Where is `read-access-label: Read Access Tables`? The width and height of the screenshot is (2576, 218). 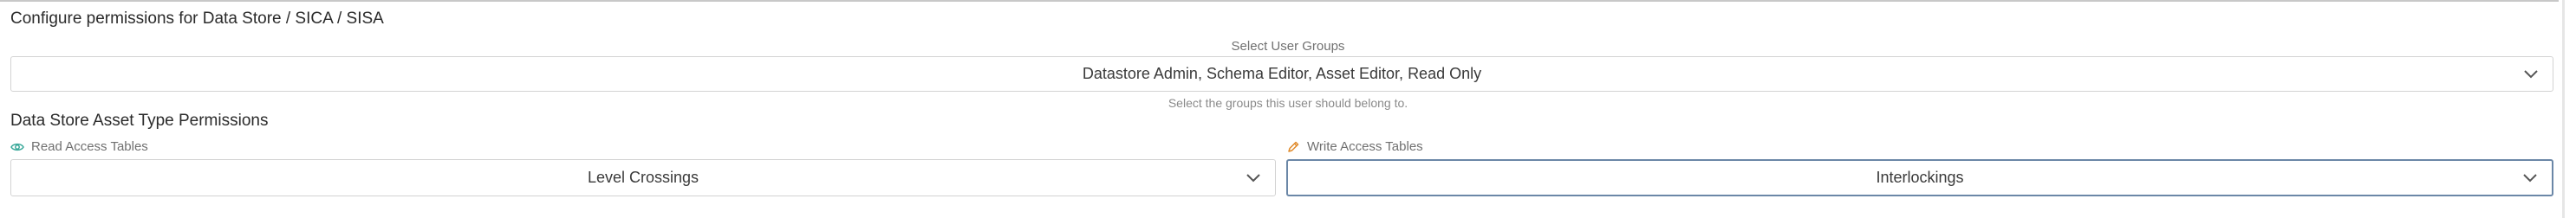
read-access-label: Read Access Tables is located at coordinates (79, 147).